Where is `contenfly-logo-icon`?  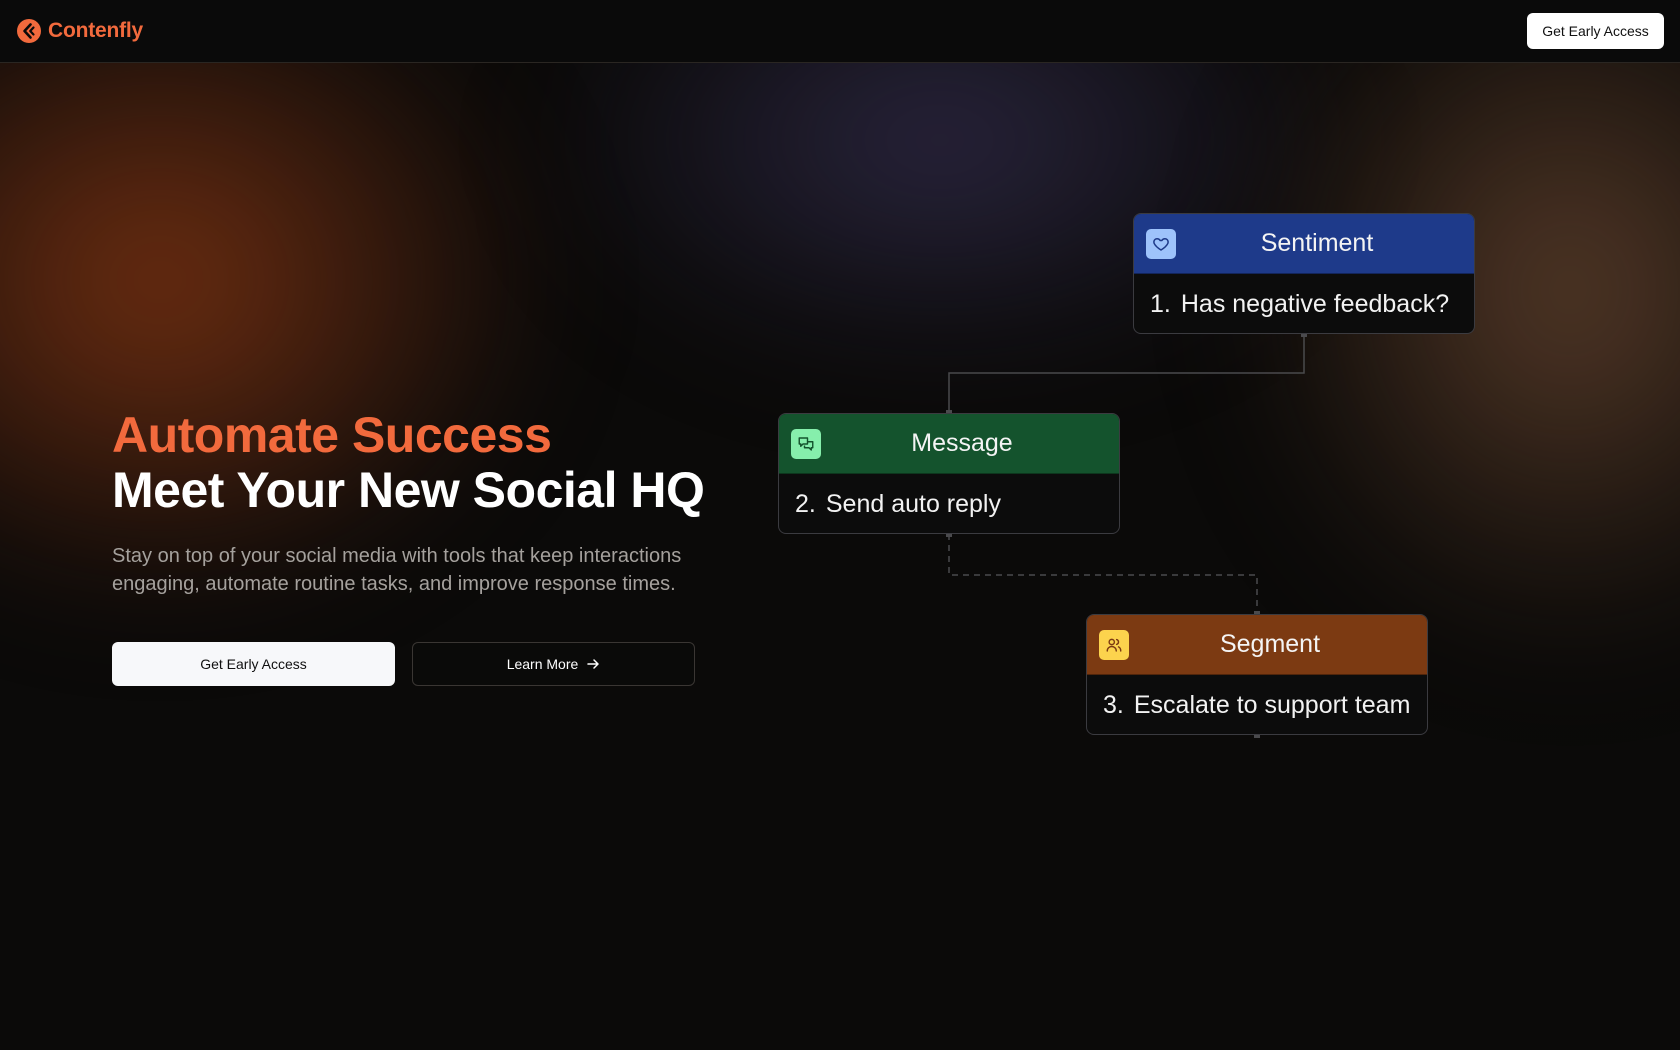 contenfly-logo-icon is located at coordinates (29, 31).